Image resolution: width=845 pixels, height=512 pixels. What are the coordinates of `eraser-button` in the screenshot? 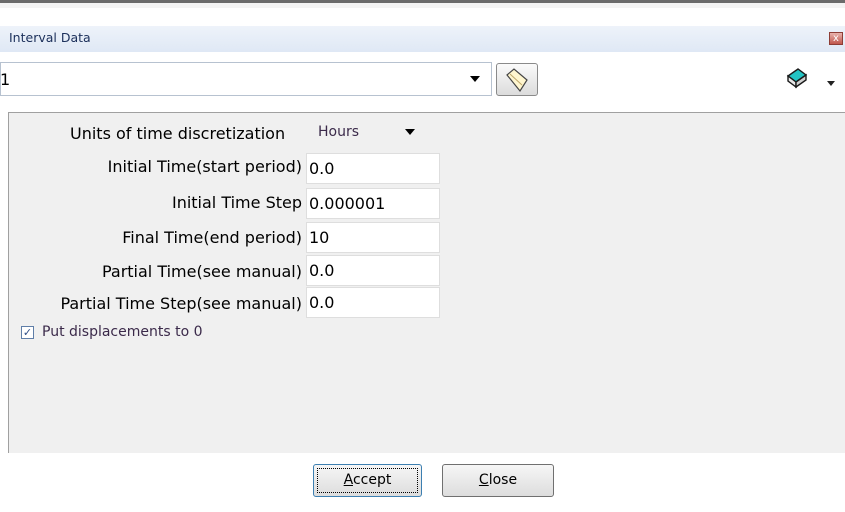 It's located at (797, 79).